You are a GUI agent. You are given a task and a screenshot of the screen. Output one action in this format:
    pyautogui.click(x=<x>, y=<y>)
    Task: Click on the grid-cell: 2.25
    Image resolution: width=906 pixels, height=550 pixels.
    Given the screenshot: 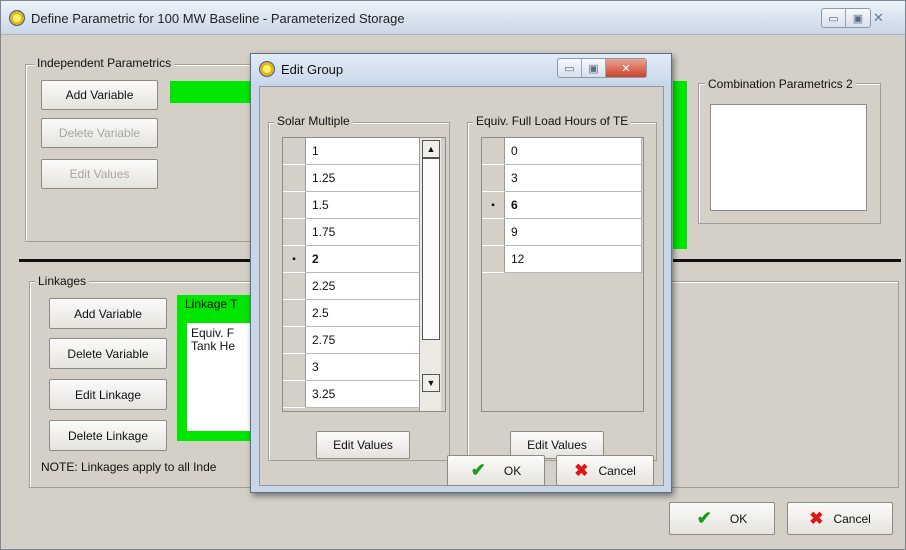 What is the action you would take?
    pyautogui.click(x=363, y=286)
    